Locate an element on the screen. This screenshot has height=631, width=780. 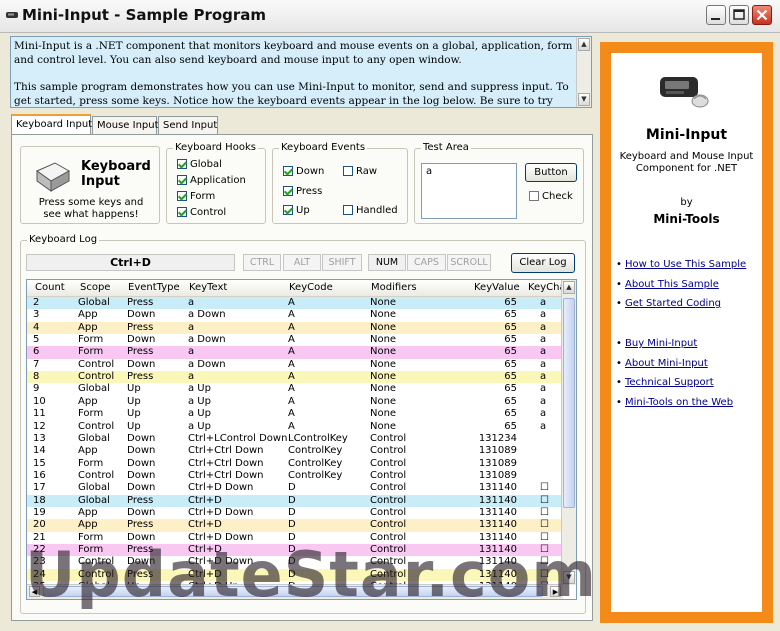
table-row: 9 Global Up a Up A None 65 a is located at coordinates (295, 389).